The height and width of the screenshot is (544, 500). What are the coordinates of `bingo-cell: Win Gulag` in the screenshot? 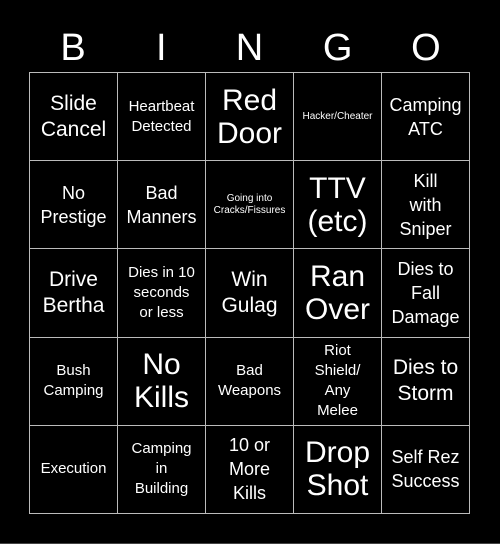 It's located at (250, 293).